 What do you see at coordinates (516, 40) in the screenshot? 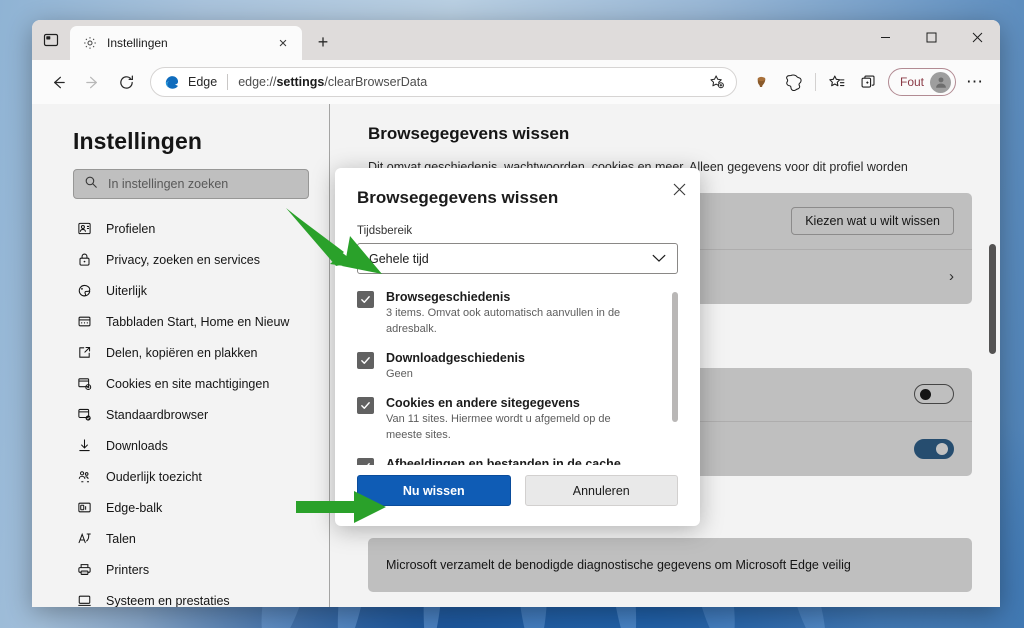
I see `tab-strip: Instellingen × +` at bounding box center [516, 40].